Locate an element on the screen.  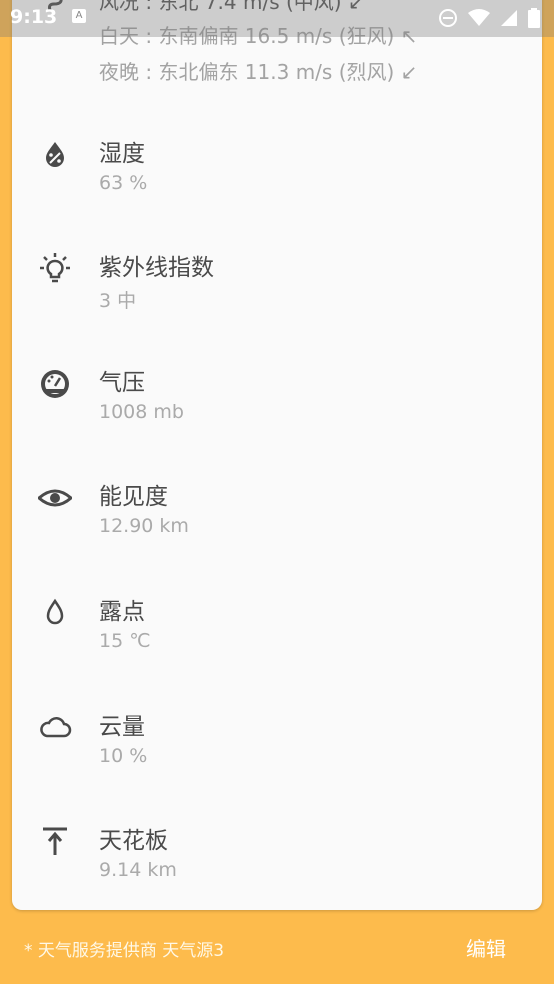
wind-night: 夜晚 : 东北偏东 11.3 m/s (烈风) ↙ is located at coordinates (258, 72).